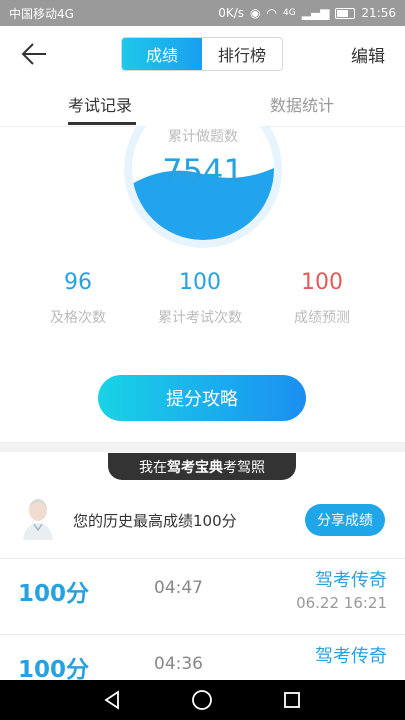 The image size is (405, 720). What do you see at coordinates (341, 603) in the screenshot?
I see `record-date: 06.22 16:21` at bounding box center [341, 603].